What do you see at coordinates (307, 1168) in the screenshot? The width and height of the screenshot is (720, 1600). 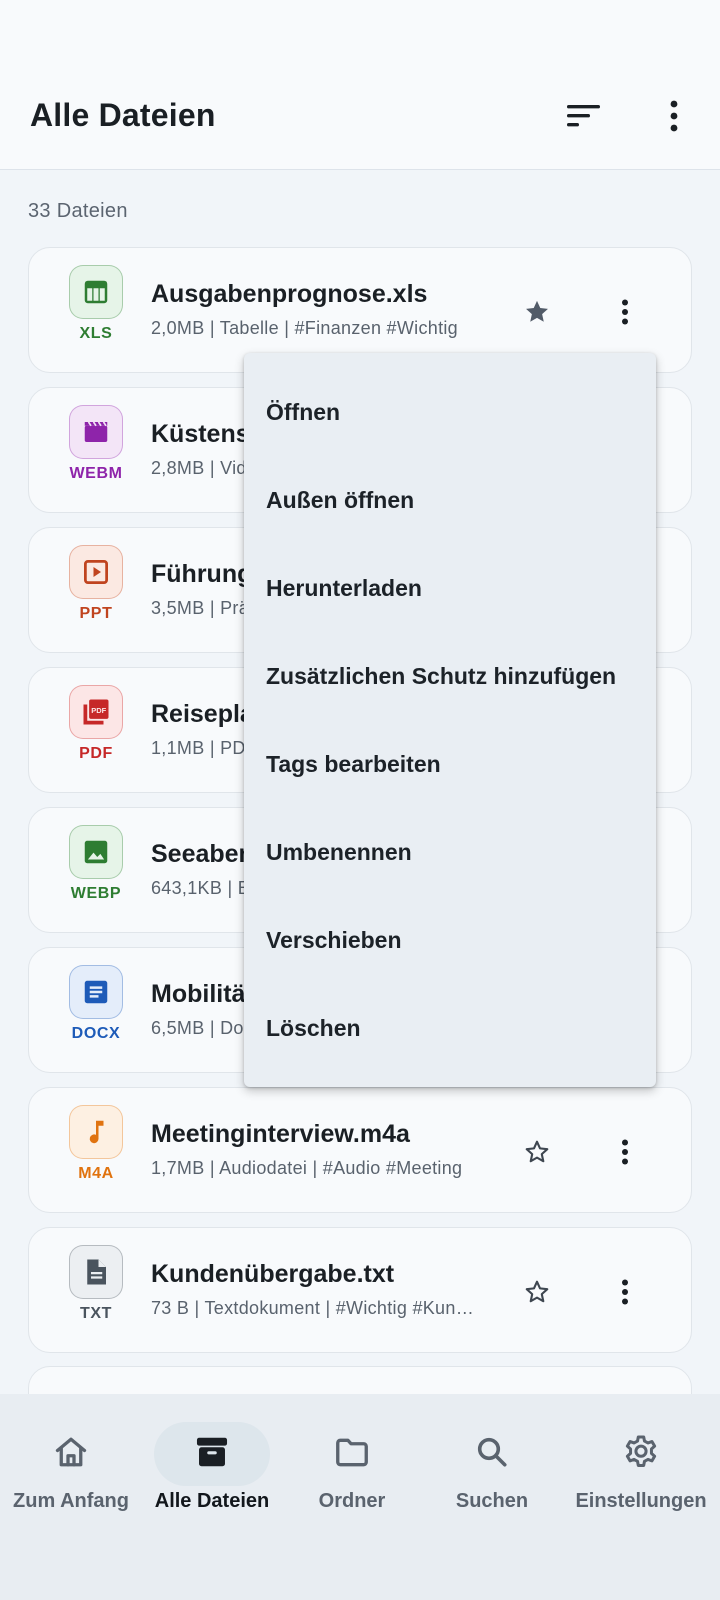 I see `file-meta: 1,7MB | Audiodatei | #Audio #Meeting` at bounding box center [307, 1168].